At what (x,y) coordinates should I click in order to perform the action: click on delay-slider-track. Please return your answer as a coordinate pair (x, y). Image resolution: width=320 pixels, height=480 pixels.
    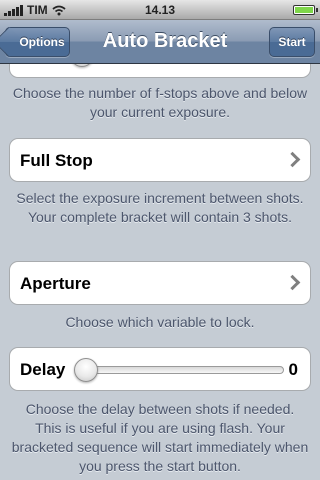
    Looking at the image, I should click on (181, 370).